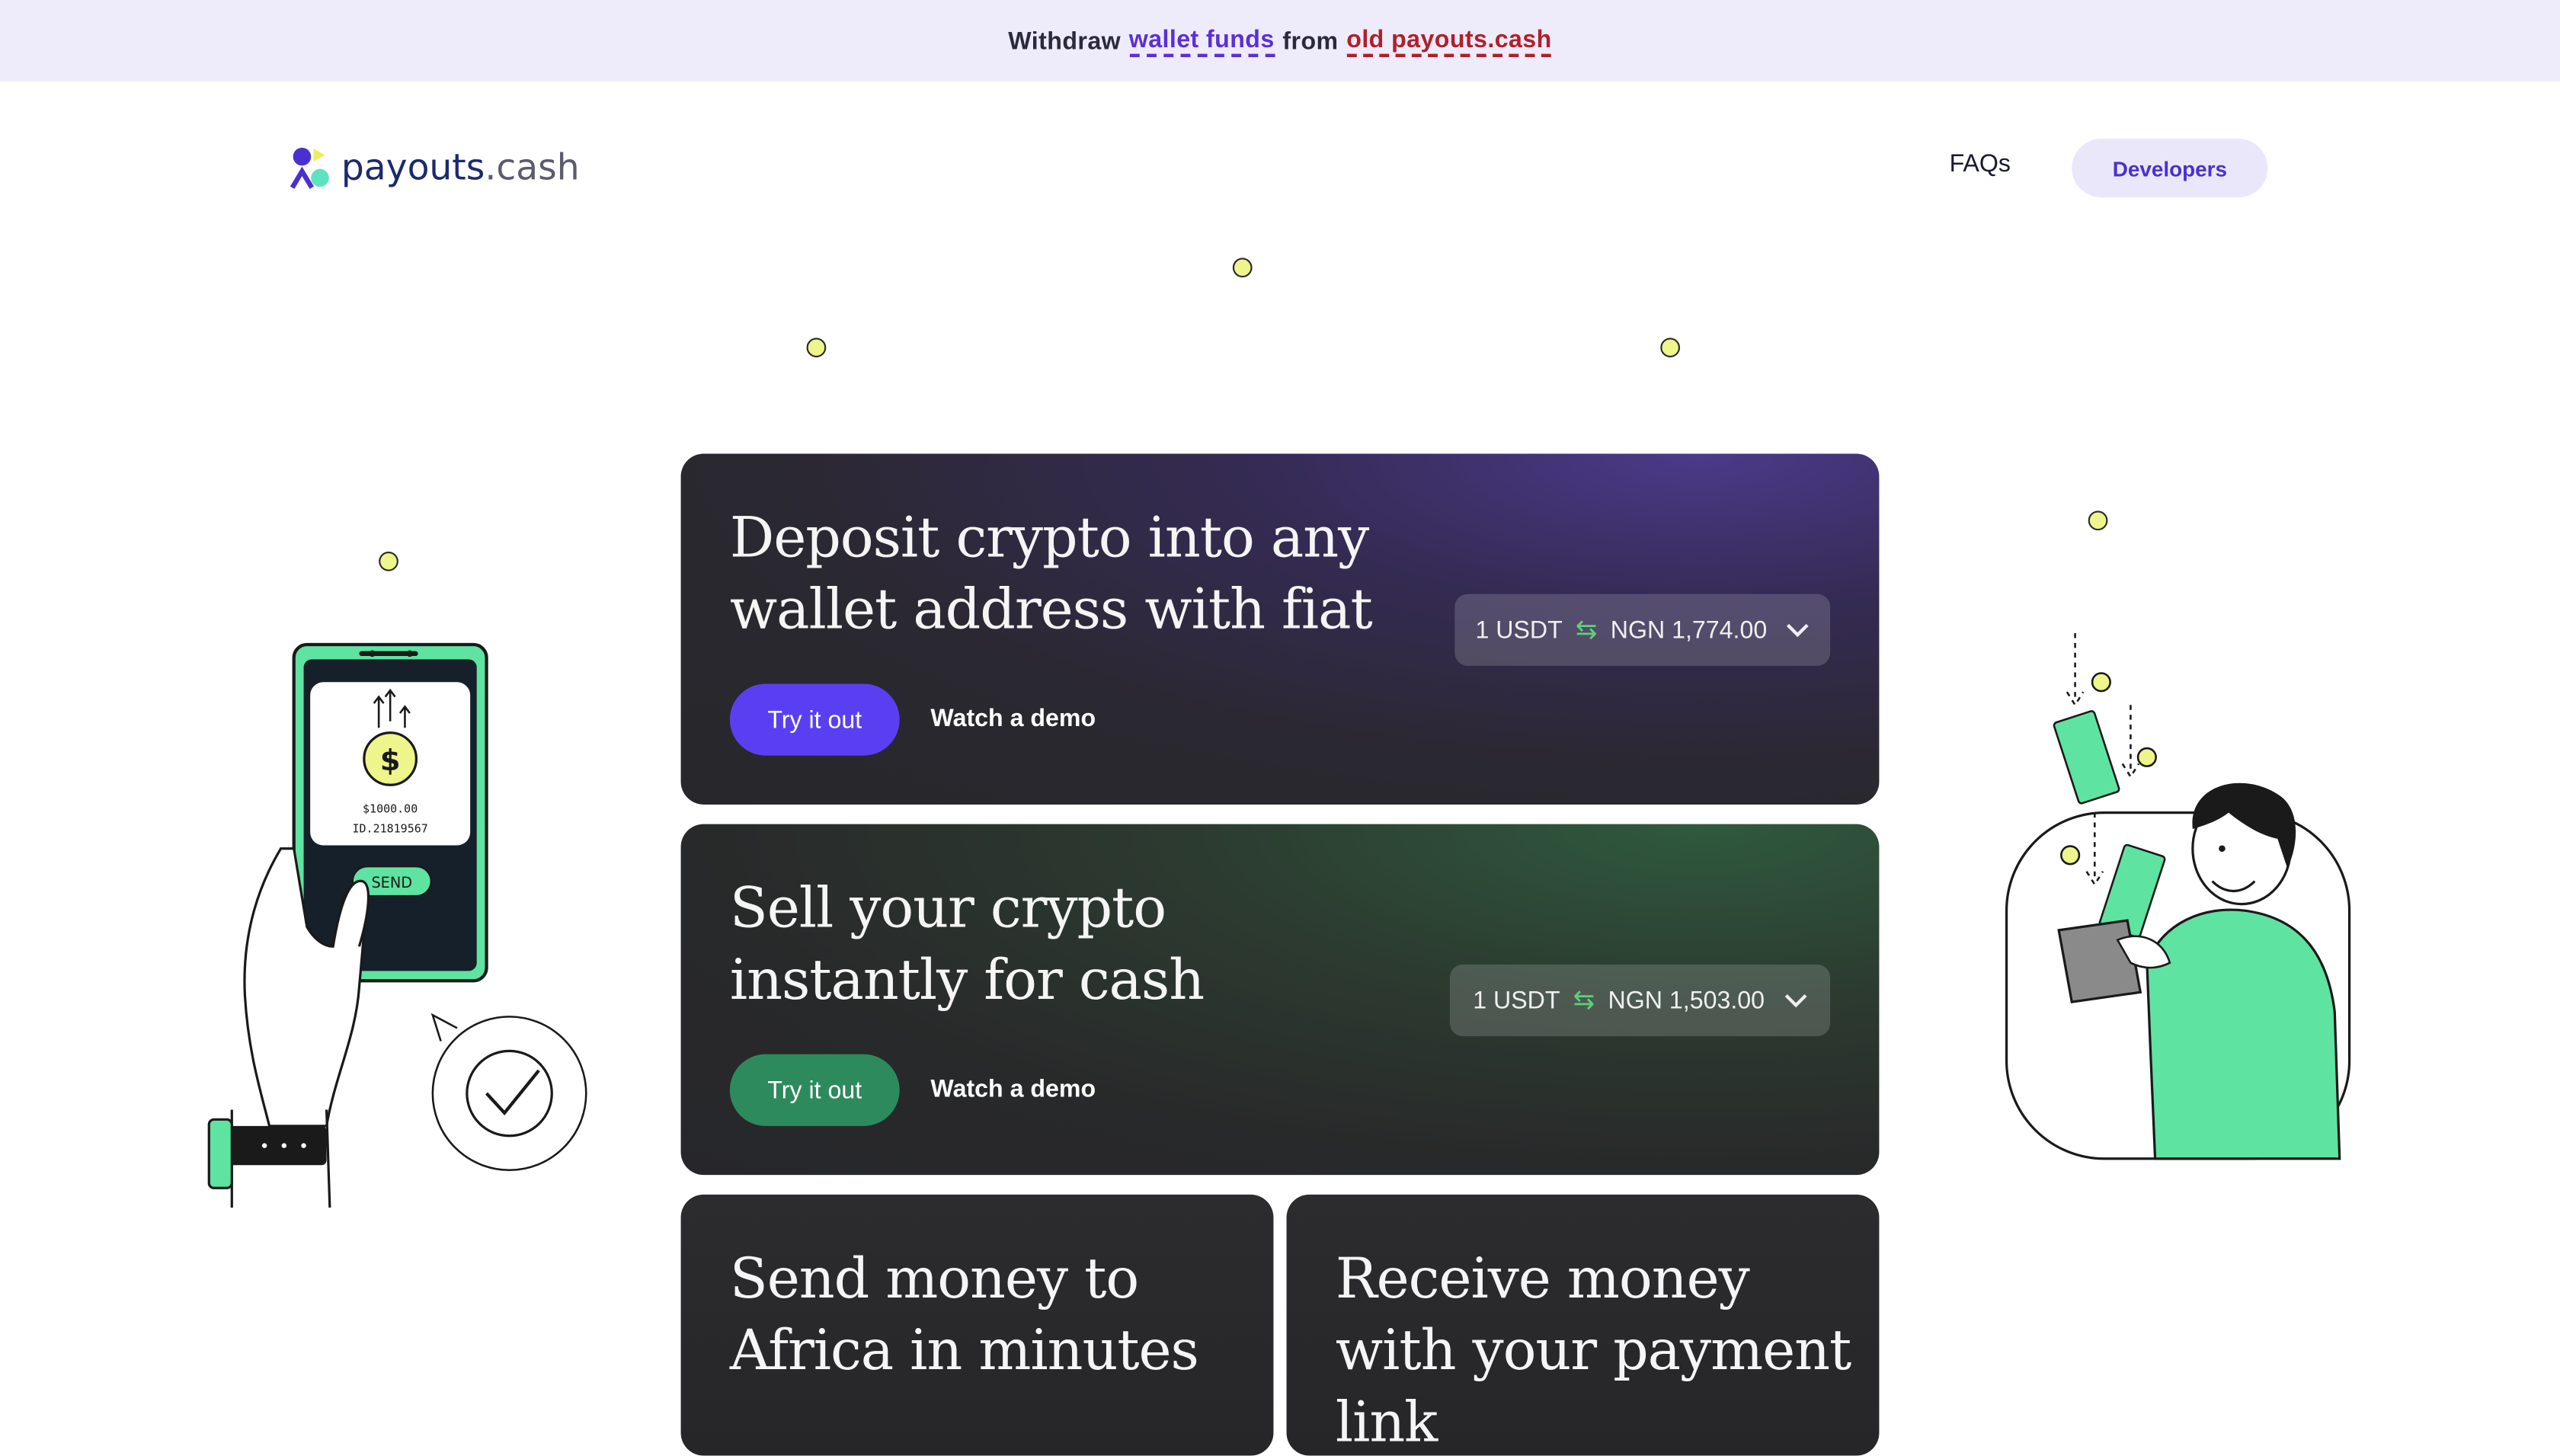 This screenshot has width=2560, height=1456. I want to click on phone-send-label: SEND, so click(391, 882).